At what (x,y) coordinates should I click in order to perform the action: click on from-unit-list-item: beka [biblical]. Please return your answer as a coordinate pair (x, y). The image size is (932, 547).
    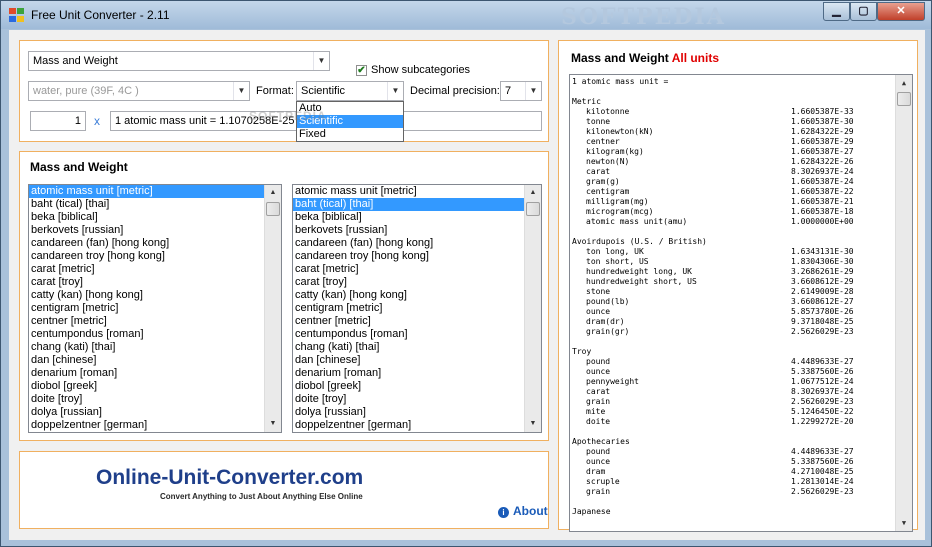
    Looking at the image, I should click on (155, 217).